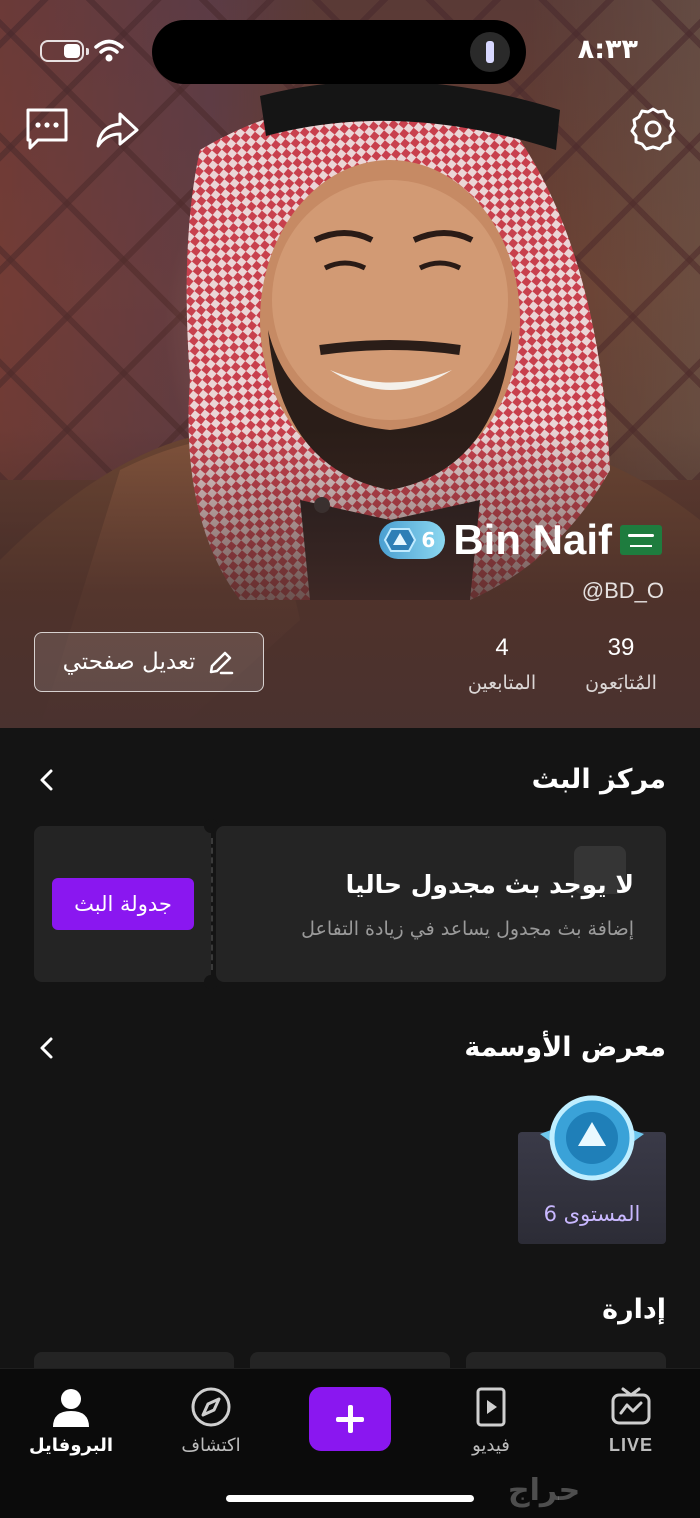 The width and height of the screenshot is (700, 1518). I want to click on schedule-live-button: جدولة البث, so click(123, 904).